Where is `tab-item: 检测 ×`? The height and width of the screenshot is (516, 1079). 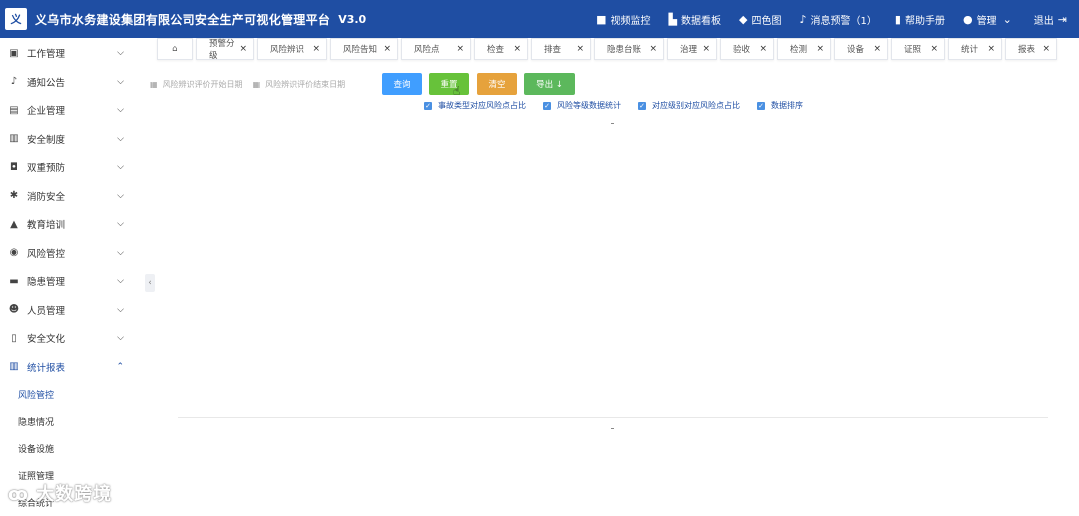
tab-item: 检测 × is located at coordinates (804, 49).